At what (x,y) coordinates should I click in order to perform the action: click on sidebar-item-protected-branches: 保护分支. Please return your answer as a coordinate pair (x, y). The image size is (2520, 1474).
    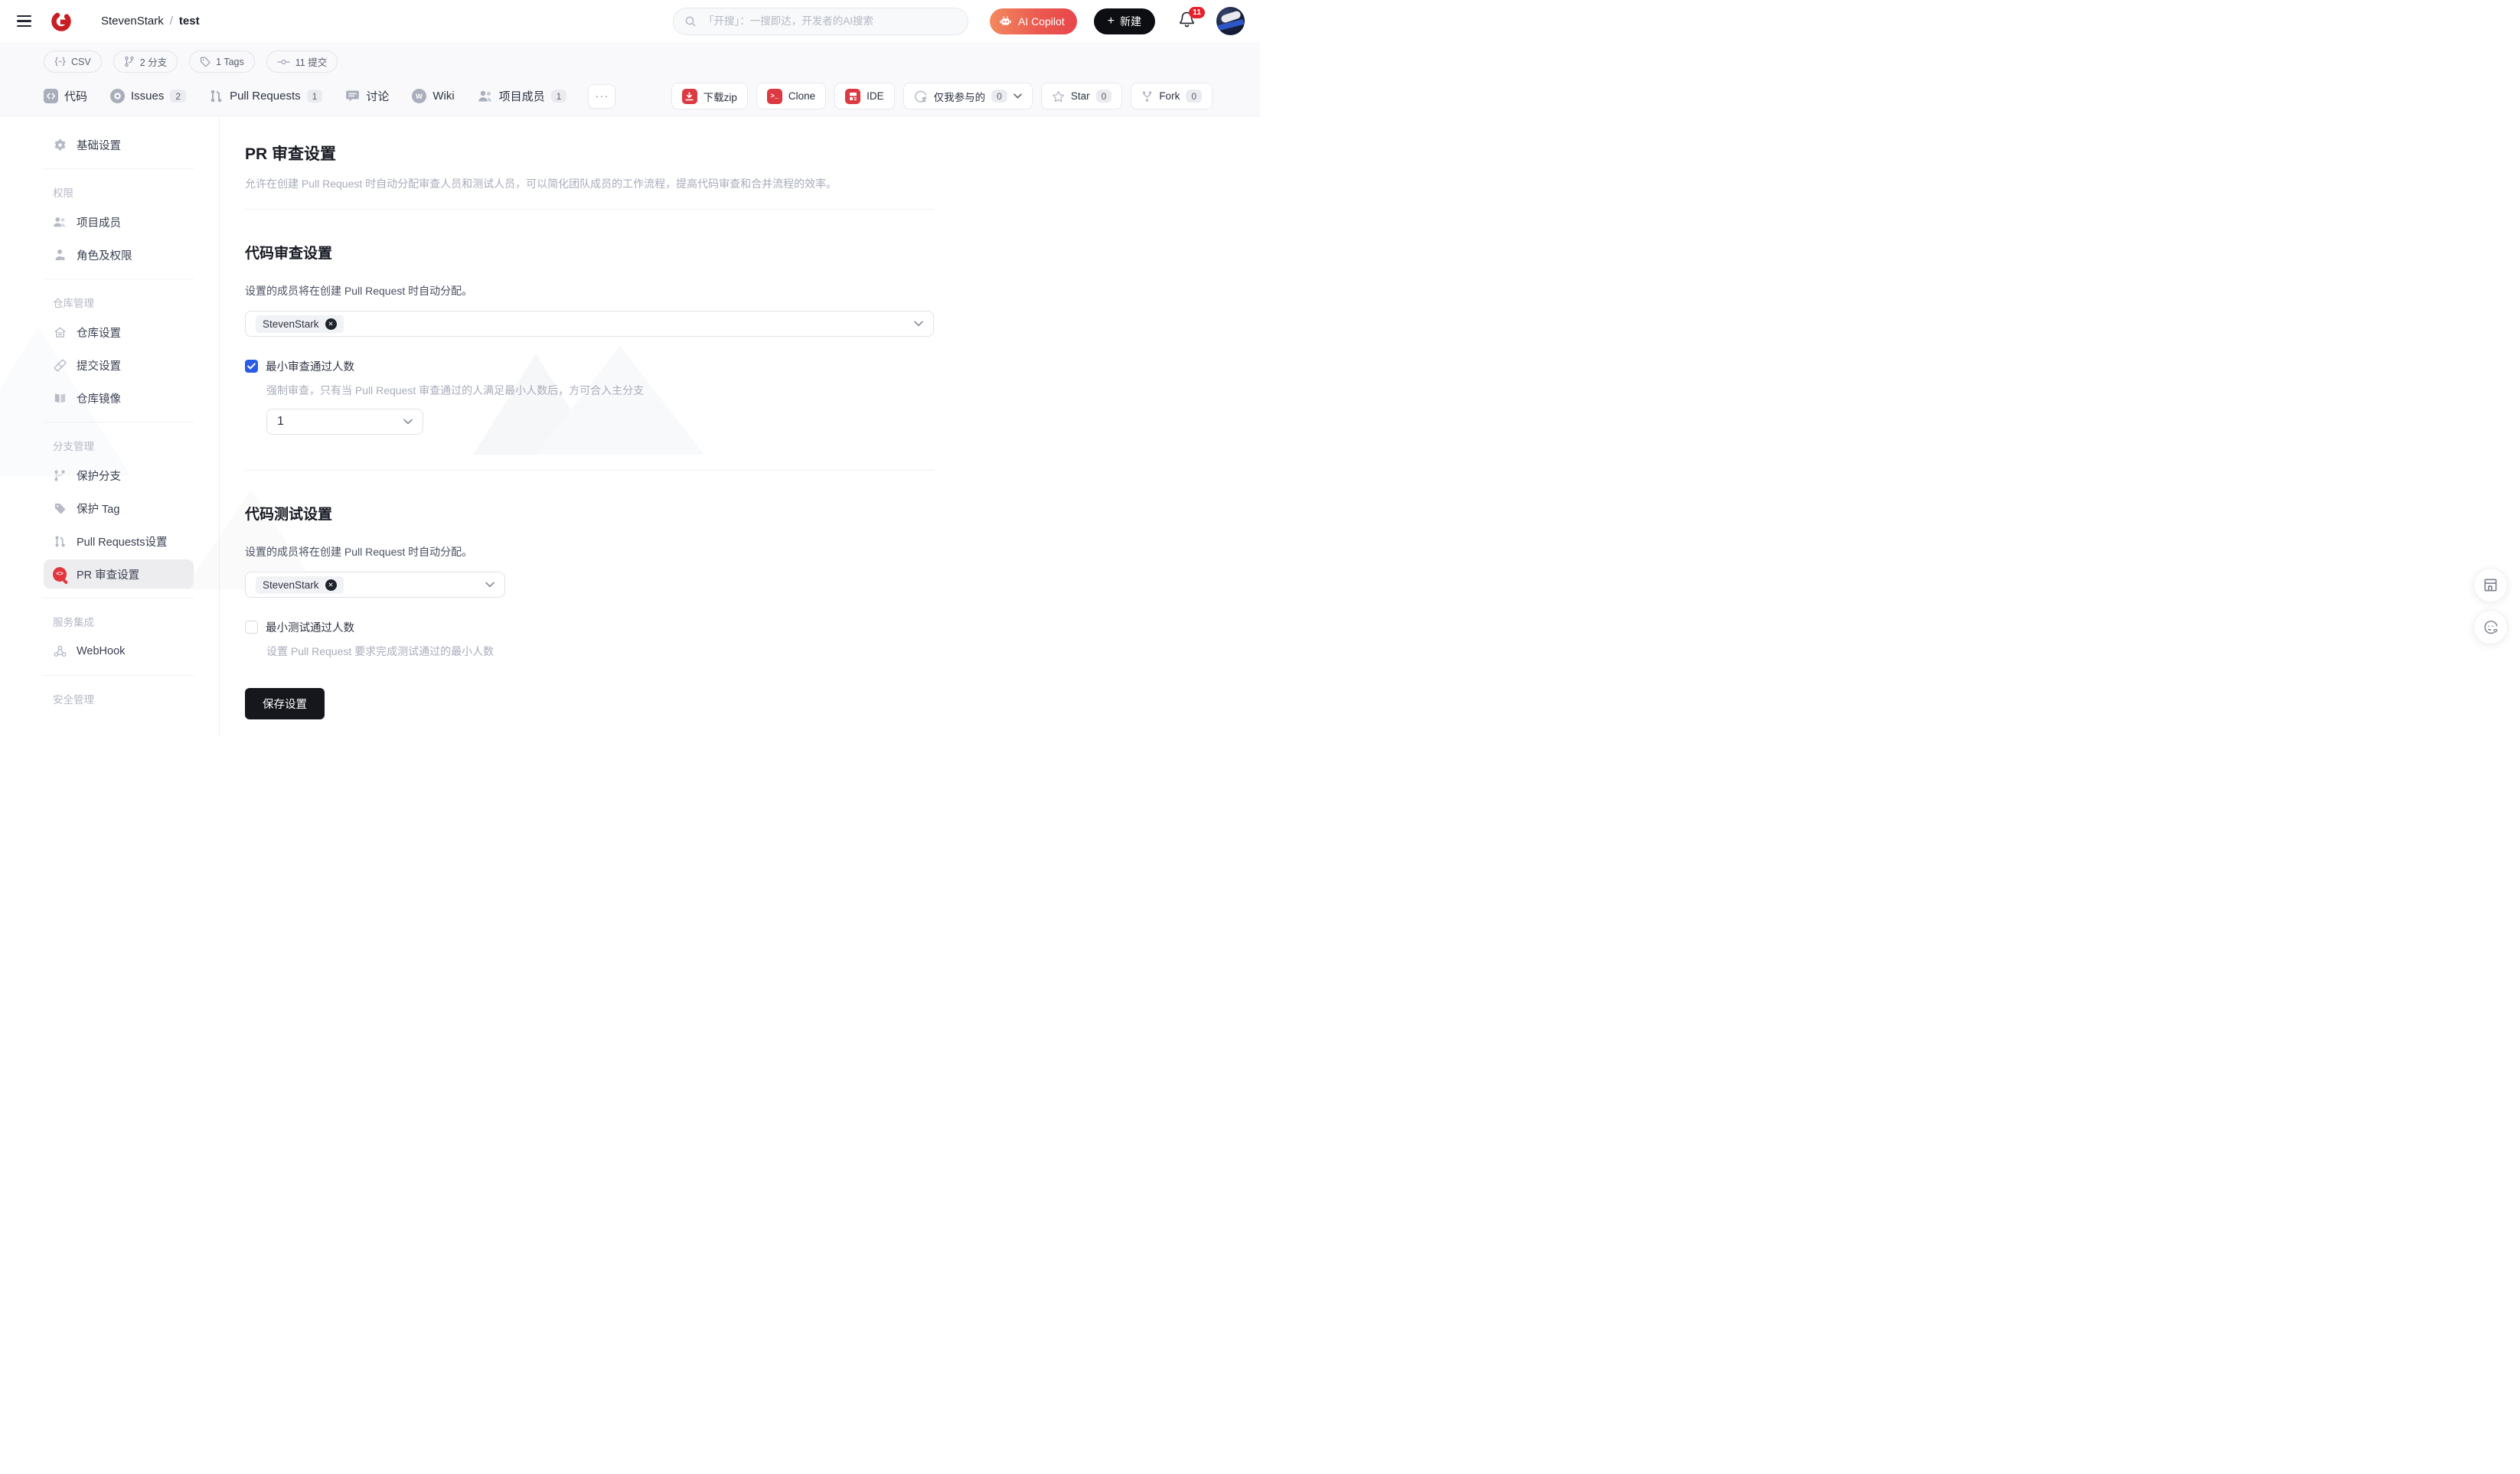
    Looking at the image, I should click on (119, 475).